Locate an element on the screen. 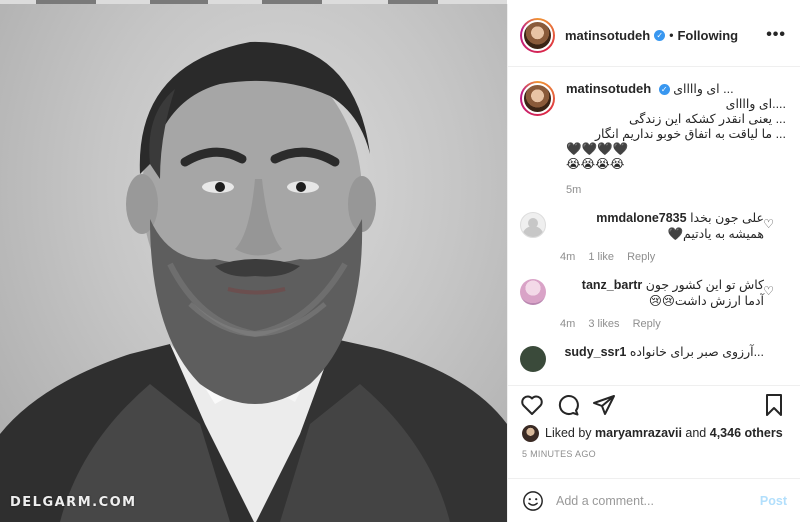 The width and height of the screenshot is (800, 522). comment-composer: Post is located at coordinates (654, 500).